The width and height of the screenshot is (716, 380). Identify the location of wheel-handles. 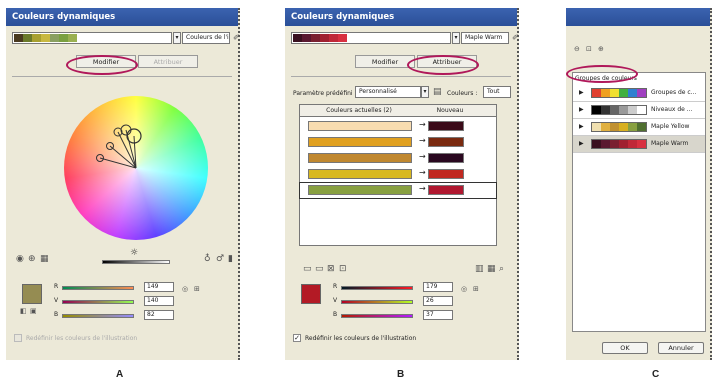
(136, 168).